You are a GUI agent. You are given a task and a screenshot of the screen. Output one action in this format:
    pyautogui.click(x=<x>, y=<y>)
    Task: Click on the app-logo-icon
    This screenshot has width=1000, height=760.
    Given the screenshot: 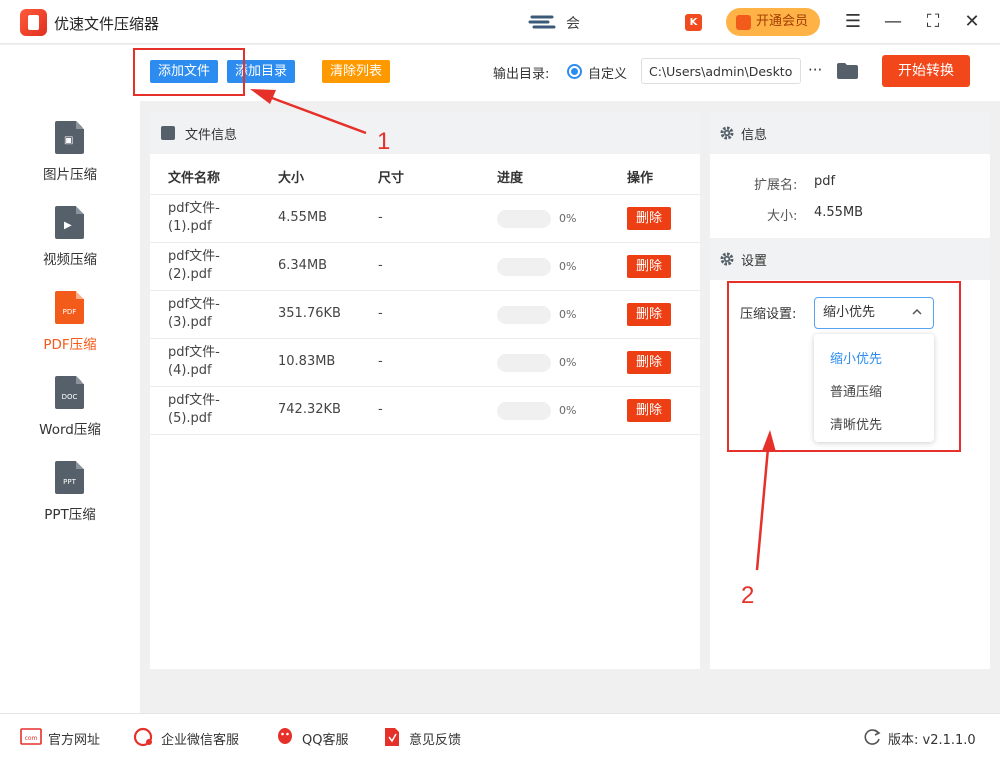 What is the action you would take?
    pyautogui.click(x=33, y=22)
    